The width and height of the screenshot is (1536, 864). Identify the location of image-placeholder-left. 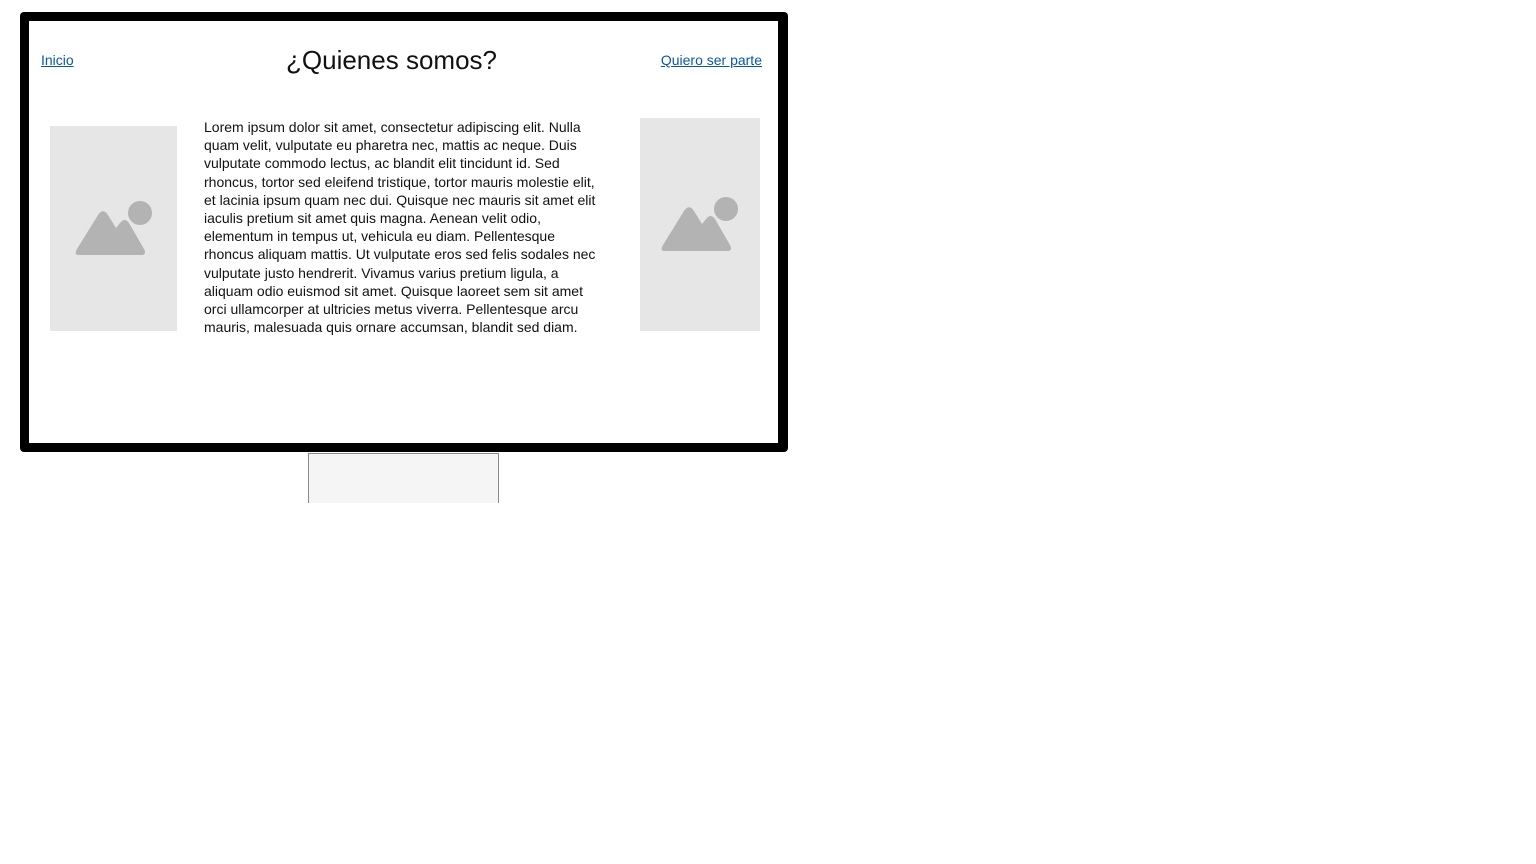
(113, 228).